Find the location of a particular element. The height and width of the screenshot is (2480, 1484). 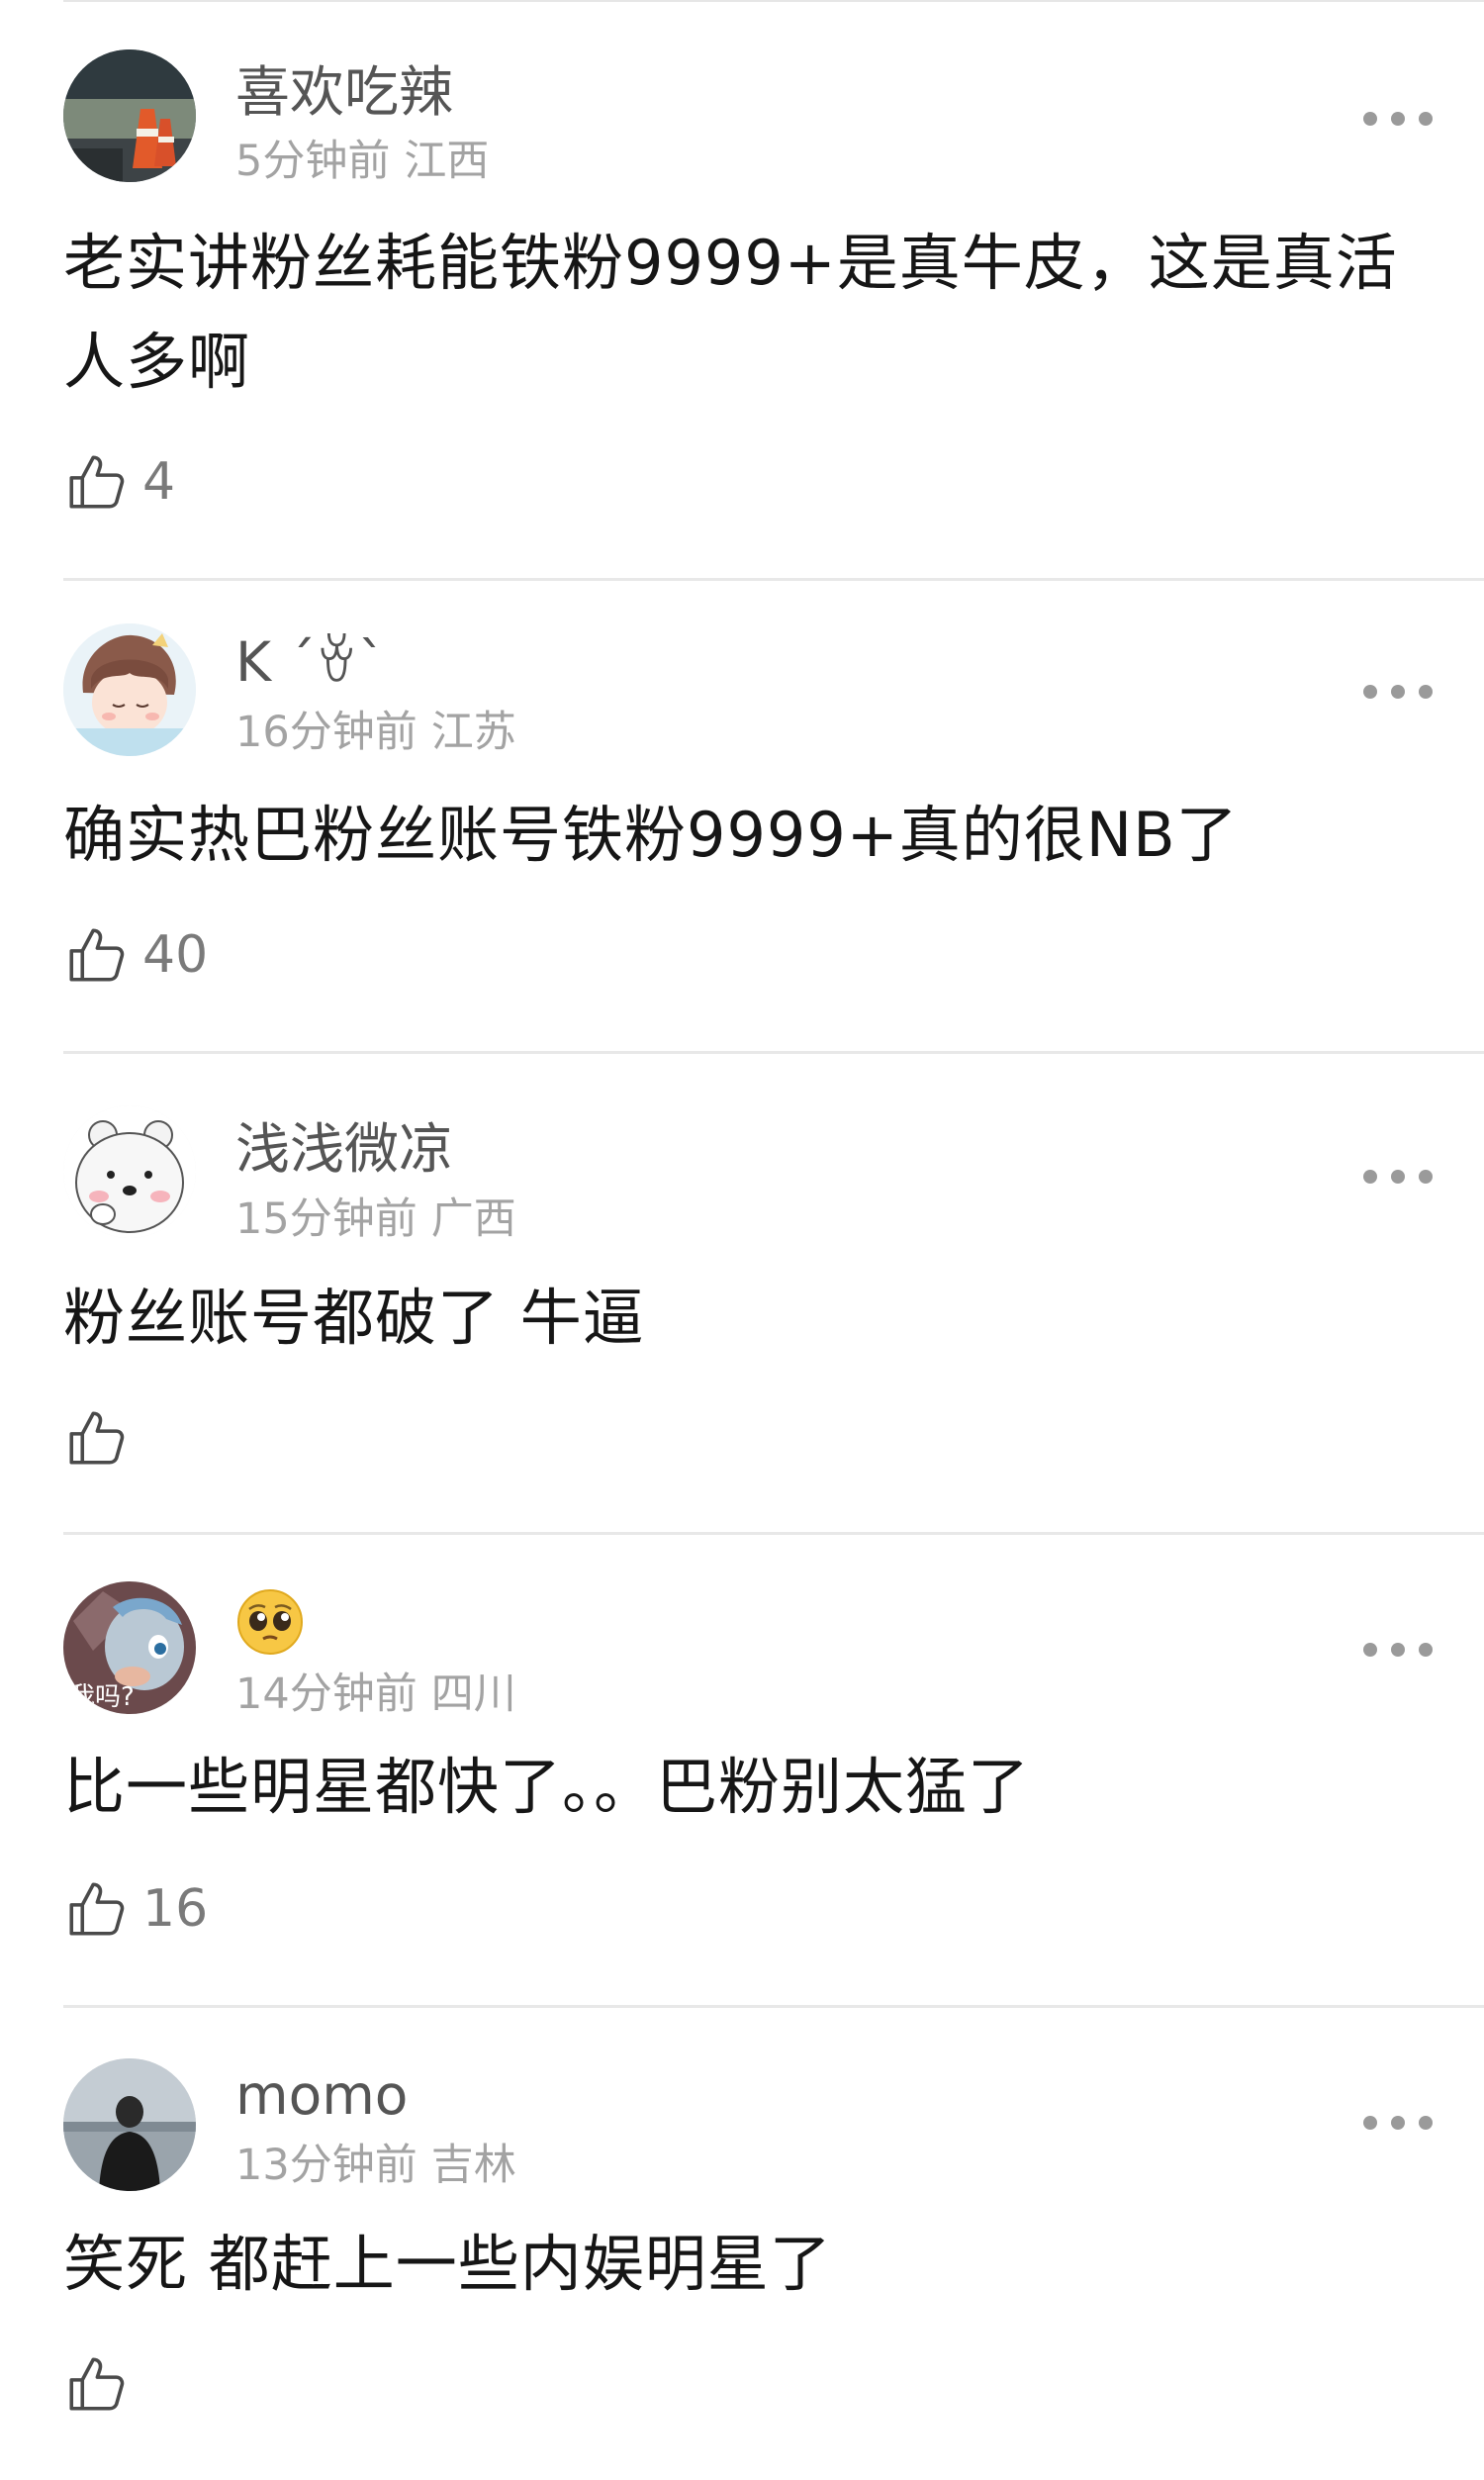

avatar: 我吗? is located at coordinates (129, 1647).